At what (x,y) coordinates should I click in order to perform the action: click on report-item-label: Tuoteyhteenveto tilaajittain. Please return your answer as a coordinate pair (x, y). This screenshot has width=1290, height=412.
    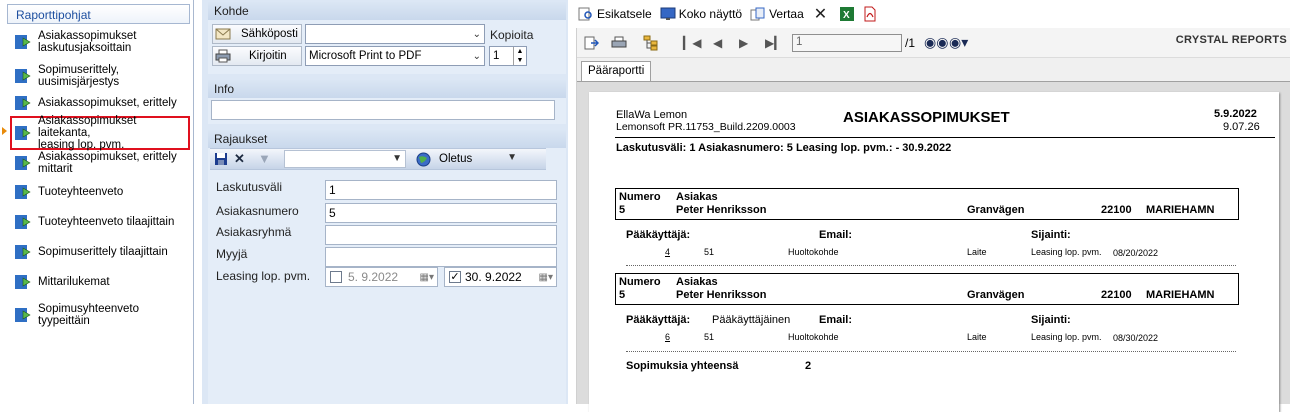
    Looking at the image, I should click on (106, 222).